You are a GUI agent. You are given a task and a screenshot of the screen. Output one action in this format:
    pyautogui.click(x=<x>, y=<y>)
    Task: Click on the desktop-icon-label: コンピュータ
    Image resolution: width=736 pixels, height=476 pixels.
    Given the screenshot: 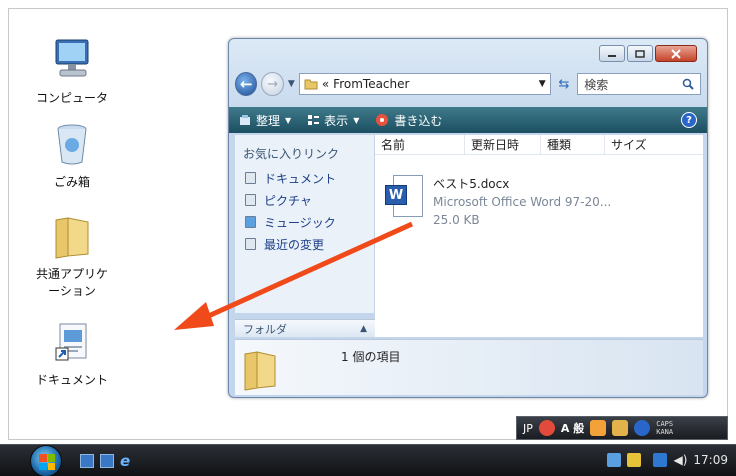 What is the action you would take?
    pyautogui.click(x=71, y=98)
    